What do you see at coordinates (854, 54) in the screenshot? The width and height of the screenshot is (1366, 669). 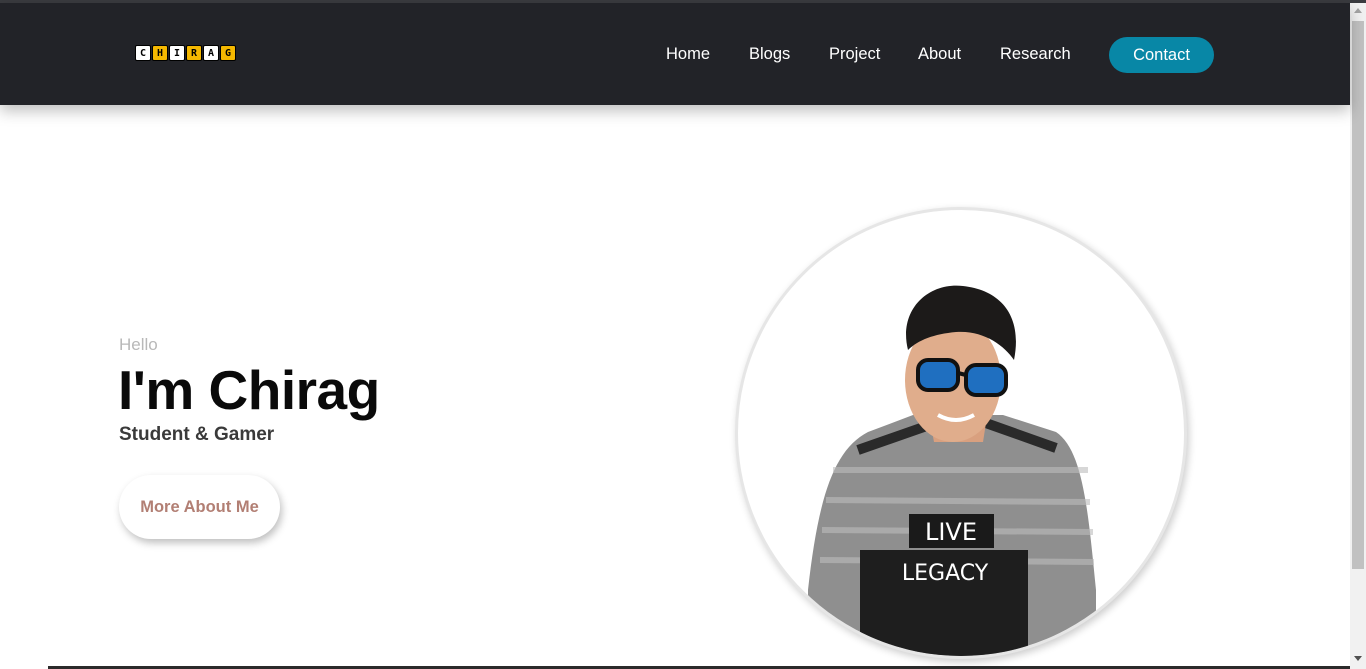 I see `nav-link-project: Project` at bounding box center [854, 54].